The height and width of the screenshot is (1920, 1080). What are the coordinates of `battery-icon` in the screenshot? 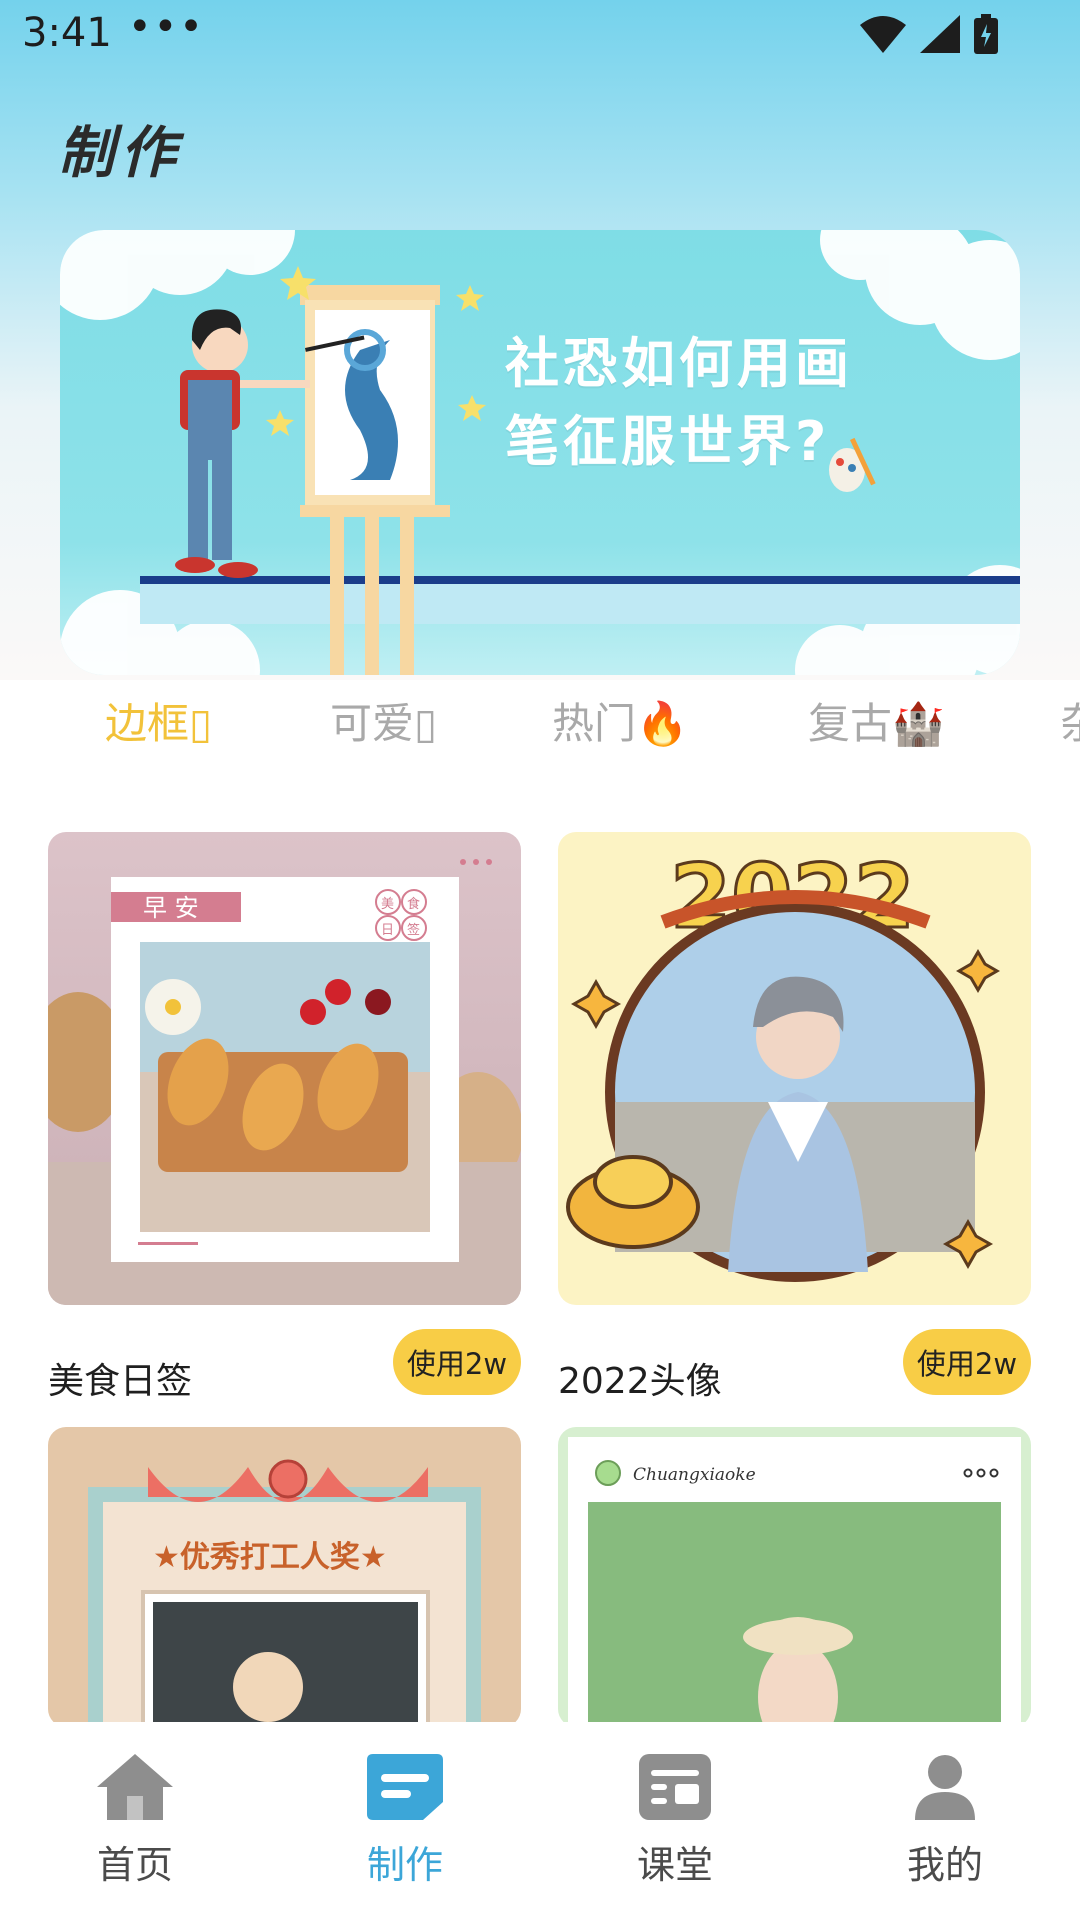 It's located at (986, 34).